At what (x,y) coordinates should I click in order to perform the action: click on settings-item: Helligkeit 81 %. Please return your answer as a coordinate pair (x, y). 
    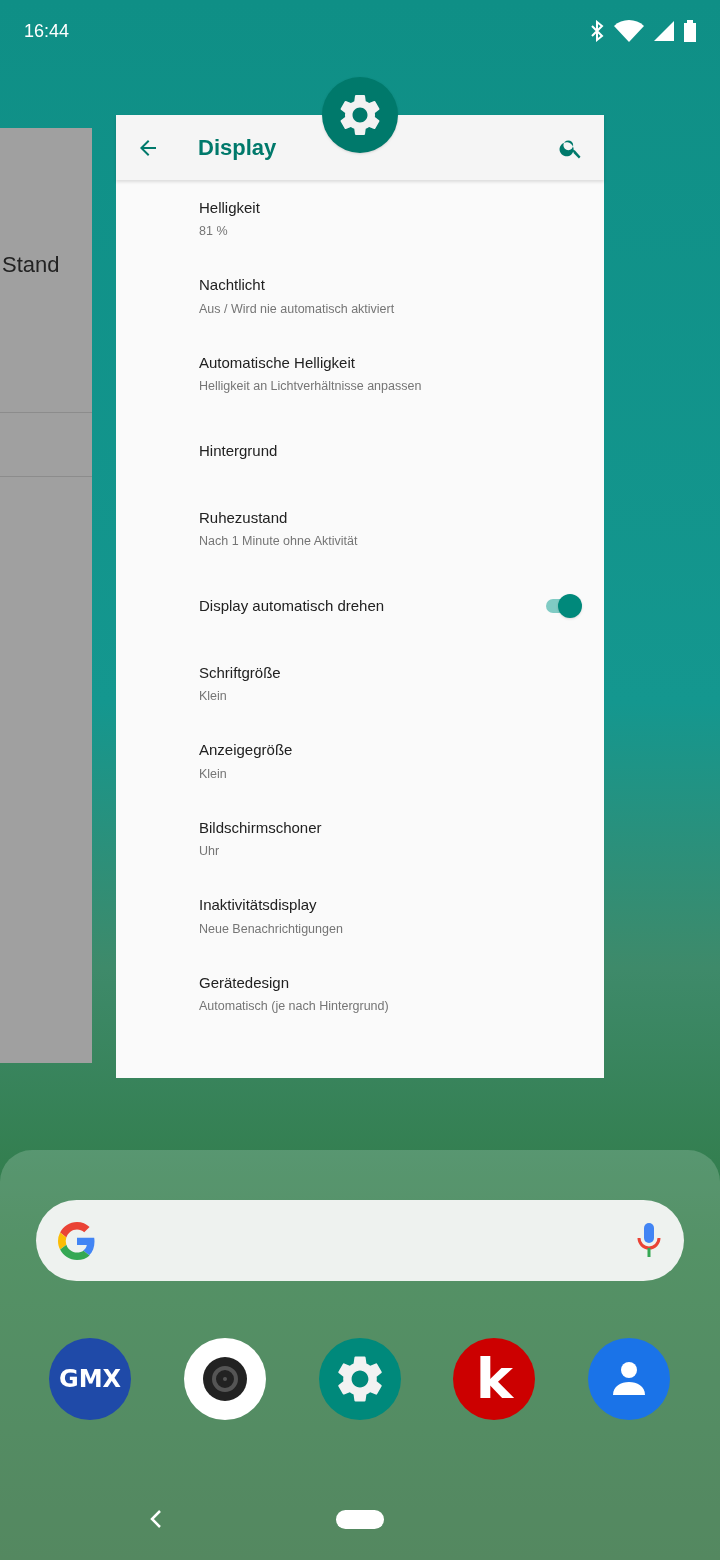
    Looking at the image, I should click on (360, 219).